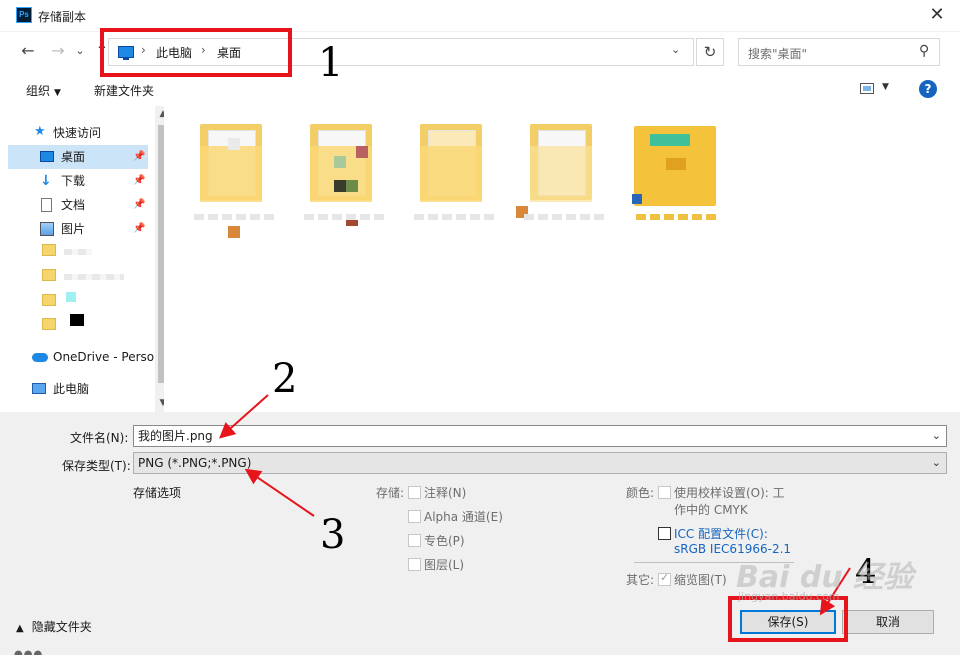  I want to click on desktop-icon, so click(47, 156).